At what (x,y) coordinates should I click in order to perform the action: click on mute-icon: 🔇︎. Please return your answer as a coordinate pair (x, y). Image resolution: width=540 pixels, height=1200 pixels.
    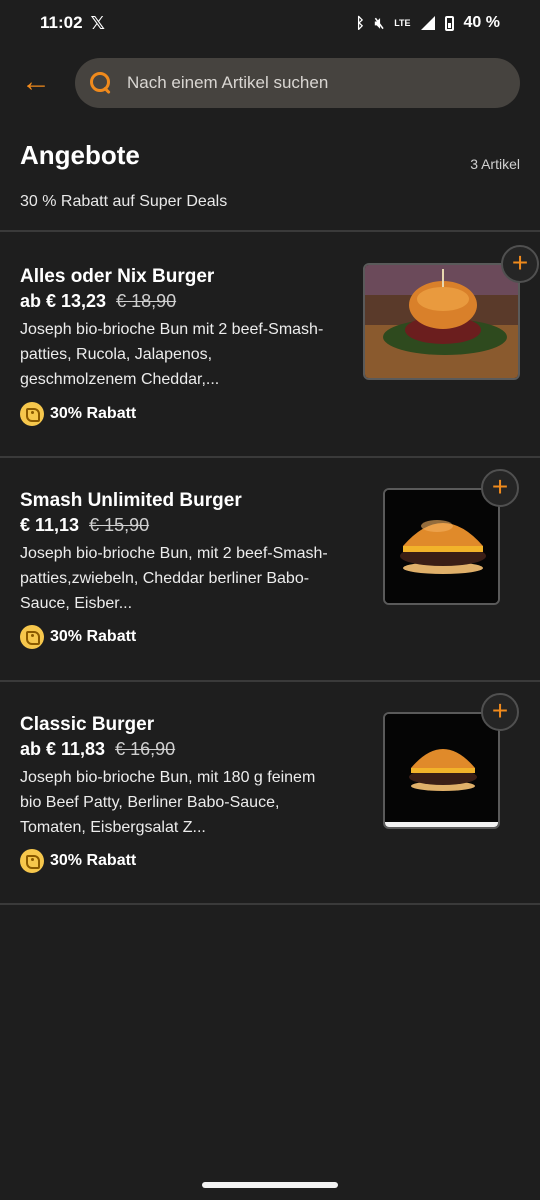
    Looking at the image, I should click on (379, 23).